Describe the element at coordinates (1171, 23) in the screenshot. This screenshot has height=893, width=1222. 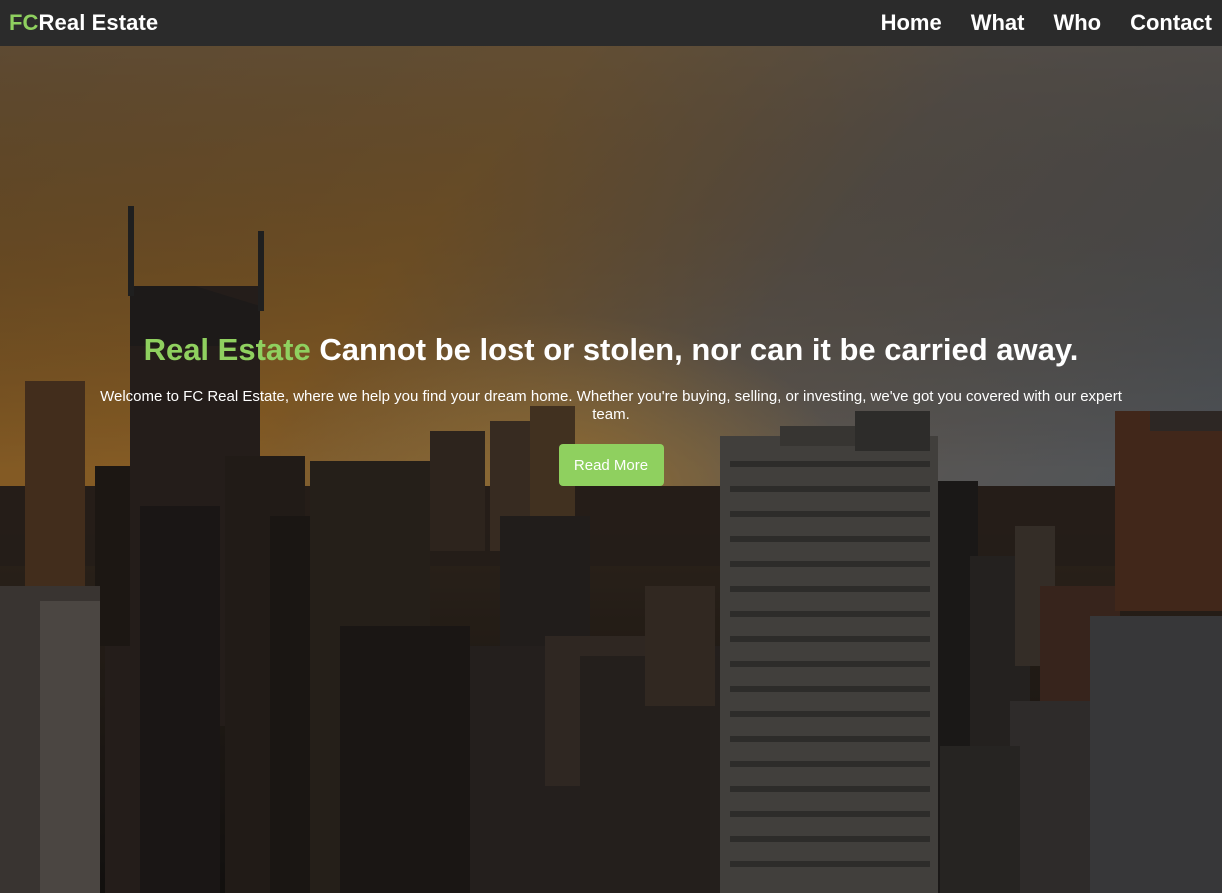
I see `nav-link-contact: Contact` at that location.